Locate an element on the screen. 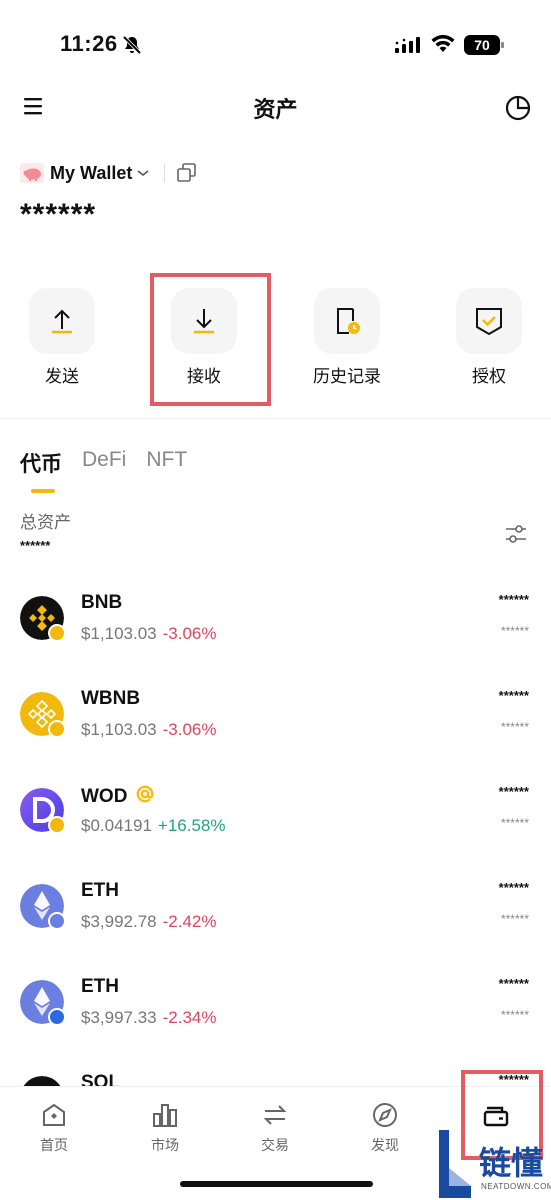 The width and height of the screenshot is (551, 1200). wallet-balance: ****** is located at coordinates (58, 214).